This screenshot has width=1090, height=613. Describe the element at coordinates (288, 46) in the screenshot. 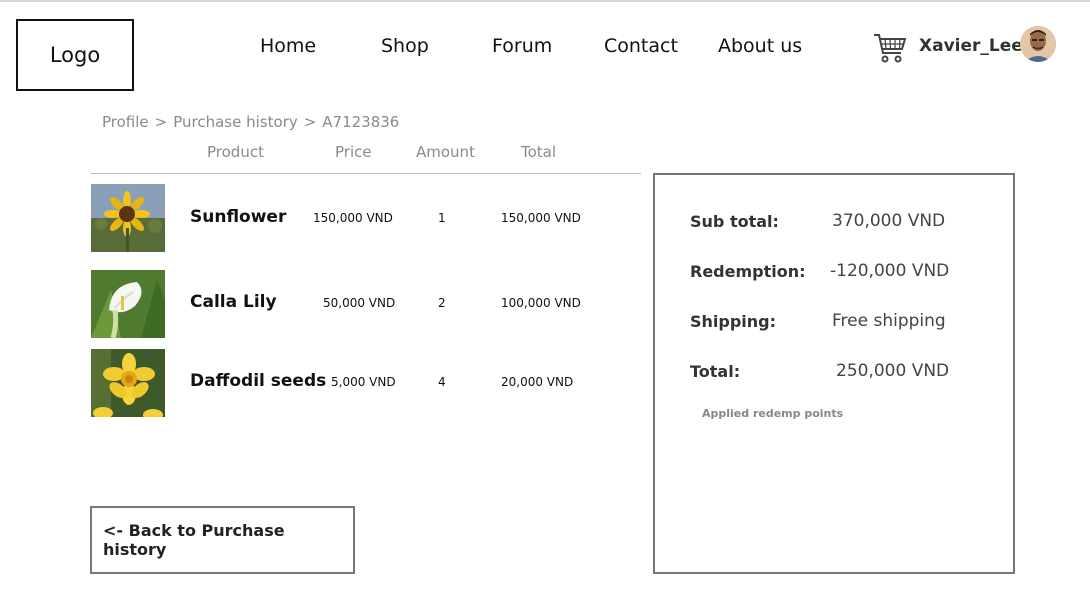

I see `nav-home: Home` at that location.